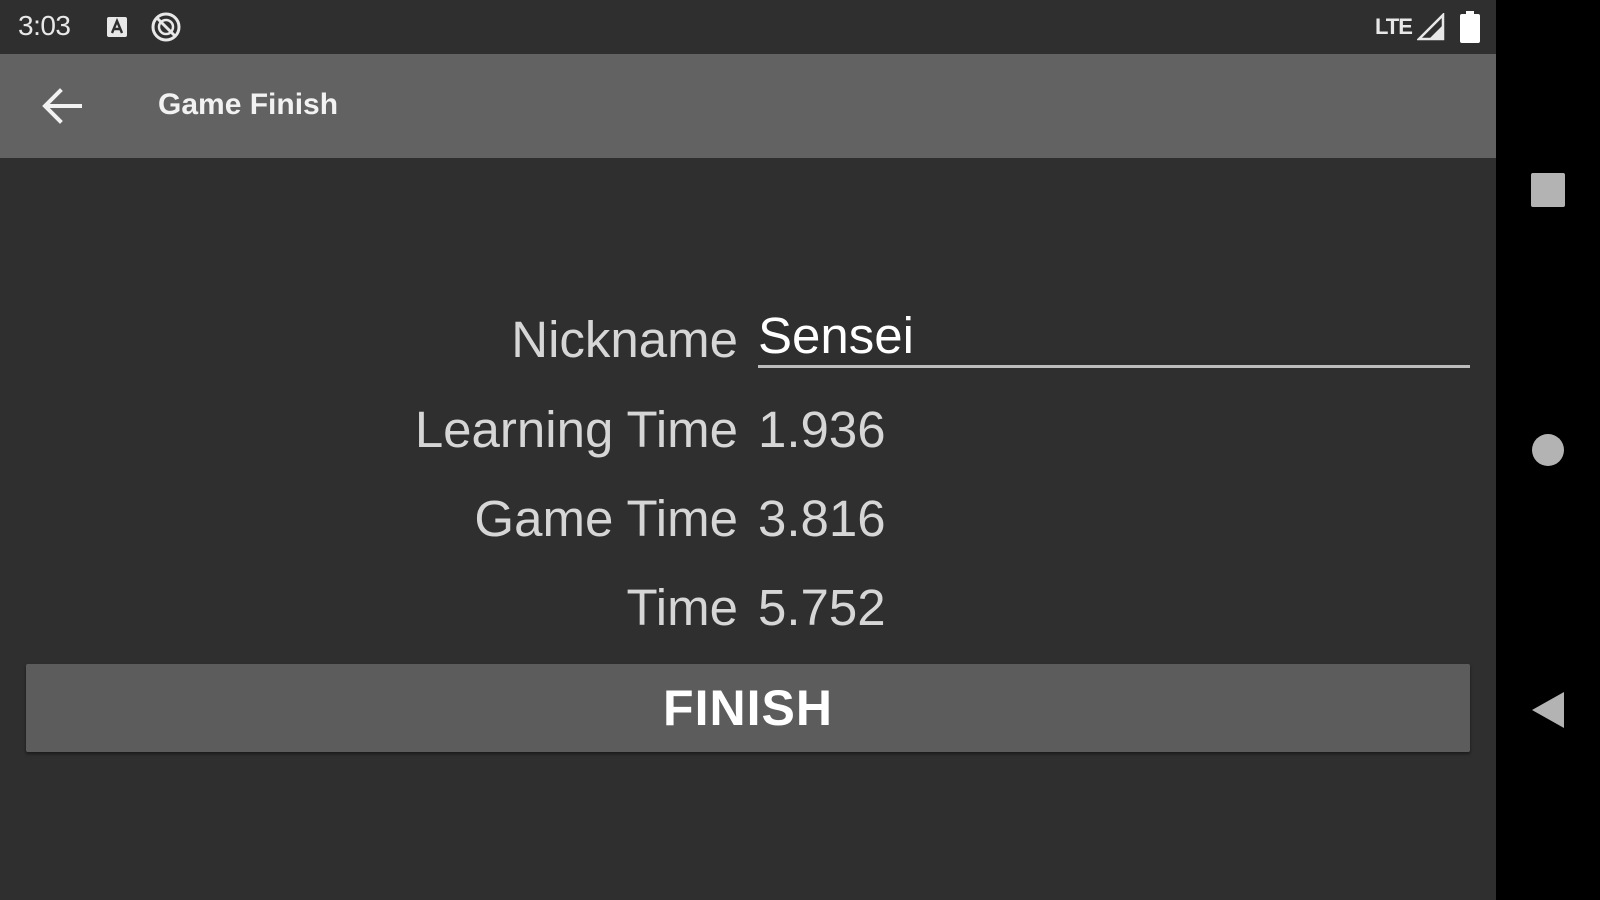 The width and height of the screenshot is (1600, 900). What do you see at coordinates (1431, 27) in the screenshot?
I see `signal-icon` at bounding box center [1431, 27].